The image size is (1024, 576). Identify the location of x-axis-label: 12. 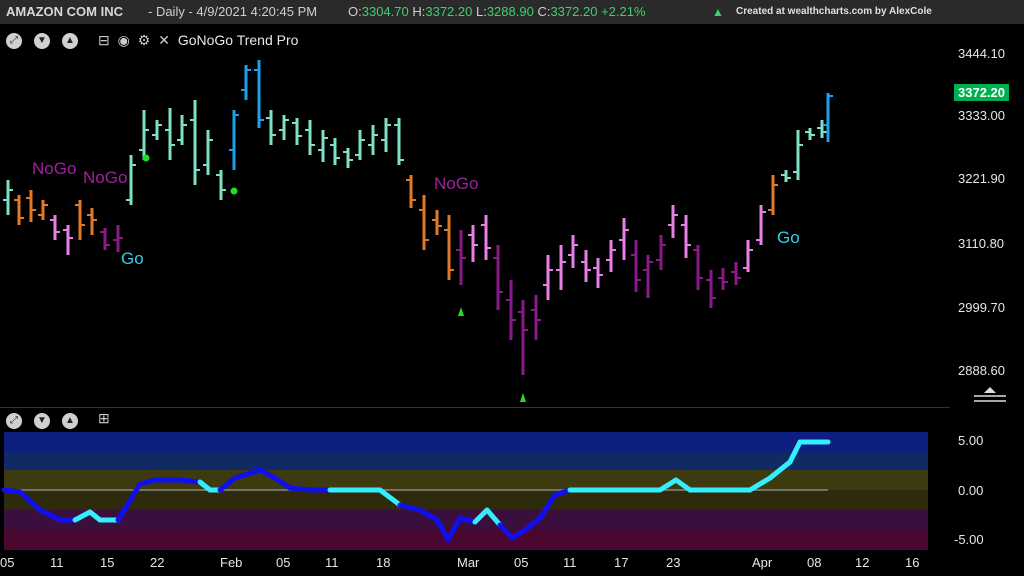
(862, 562).